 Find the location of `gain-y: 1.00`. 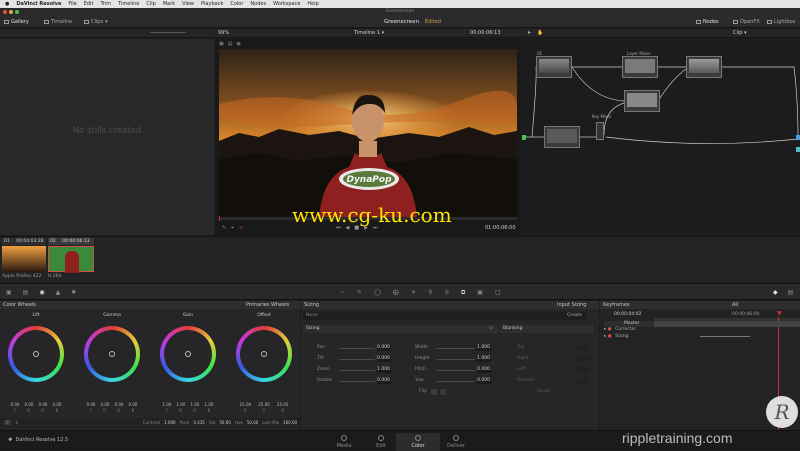

gain-y: 1.00 is located at coordinates (167, 404).